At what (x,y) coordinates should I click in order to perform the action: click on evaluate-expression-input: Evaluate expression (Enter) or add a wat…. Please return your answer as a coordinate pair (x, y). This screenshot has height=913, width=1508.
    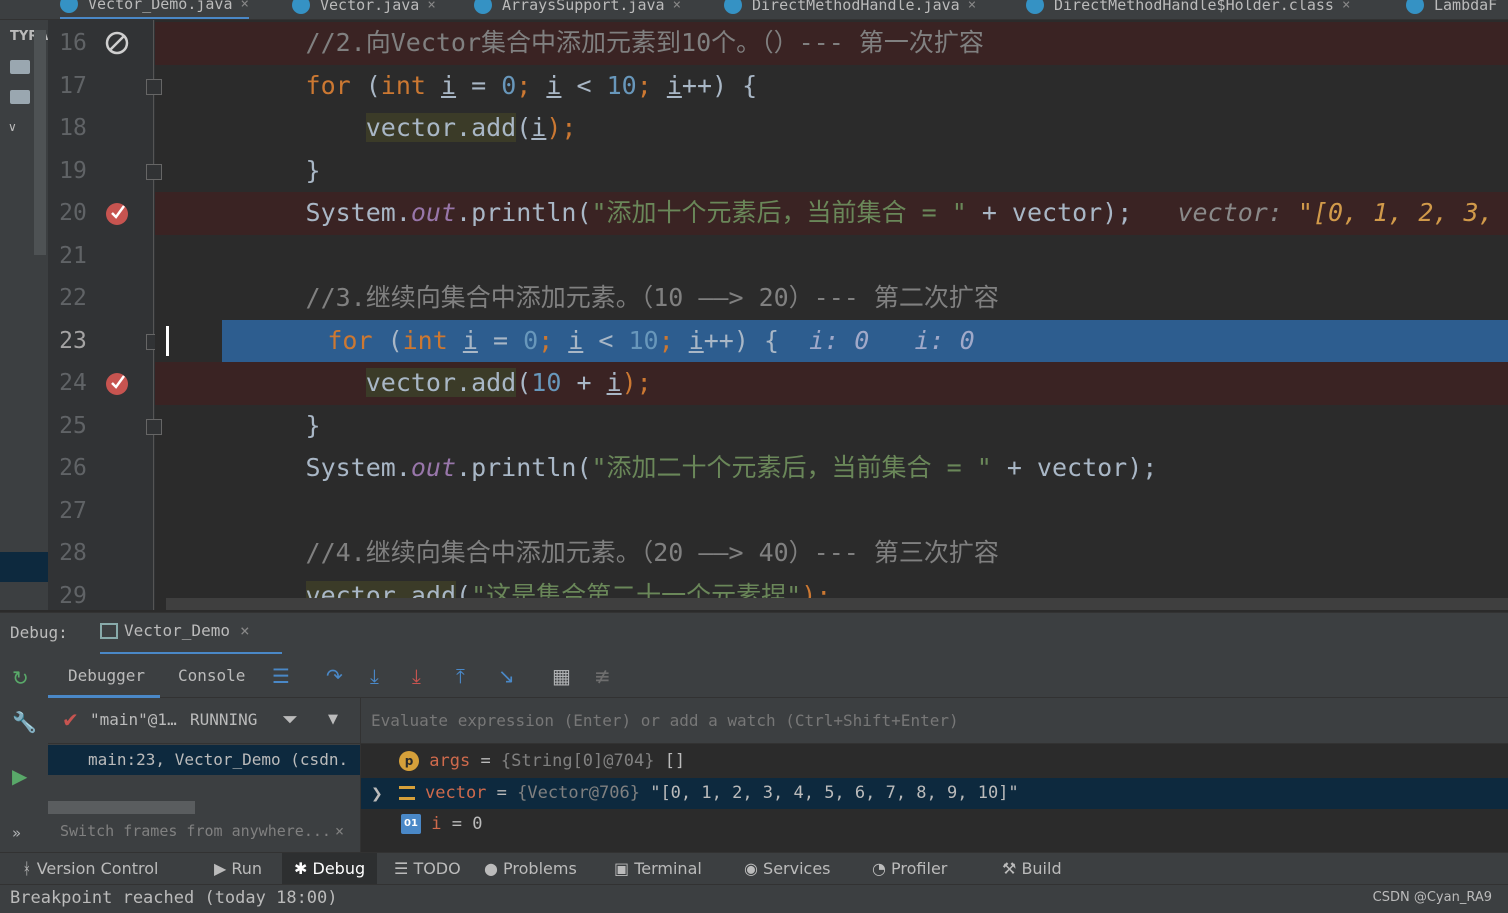
    Looking at the image, I should click on (934, 721).